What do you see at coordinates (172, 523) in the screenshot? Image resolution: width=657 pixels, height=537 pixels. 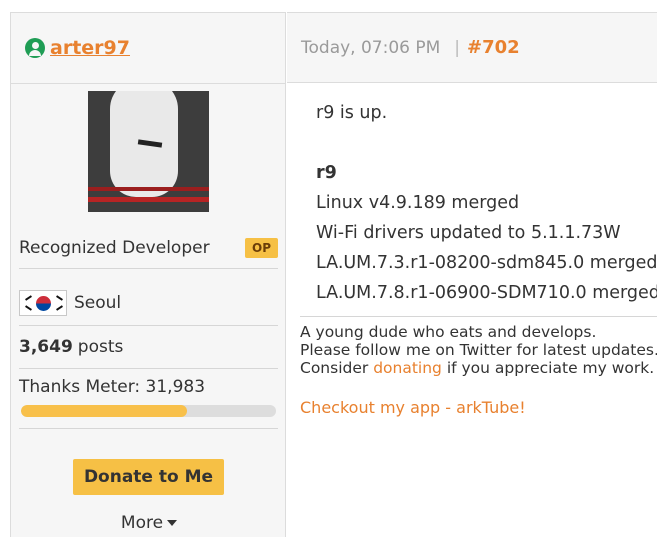 I see `caret-down-icon` at bounding box center [172, 523].